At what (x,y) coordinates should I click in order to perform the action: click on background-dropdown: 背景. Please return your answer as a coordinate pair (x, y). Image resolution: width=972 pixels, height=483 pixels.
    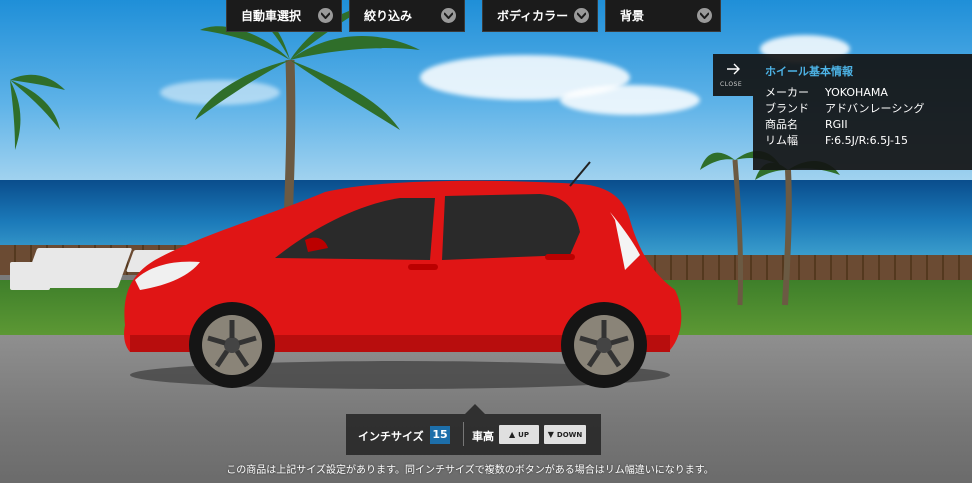
    Looking at the image, I should click on (663, 16).